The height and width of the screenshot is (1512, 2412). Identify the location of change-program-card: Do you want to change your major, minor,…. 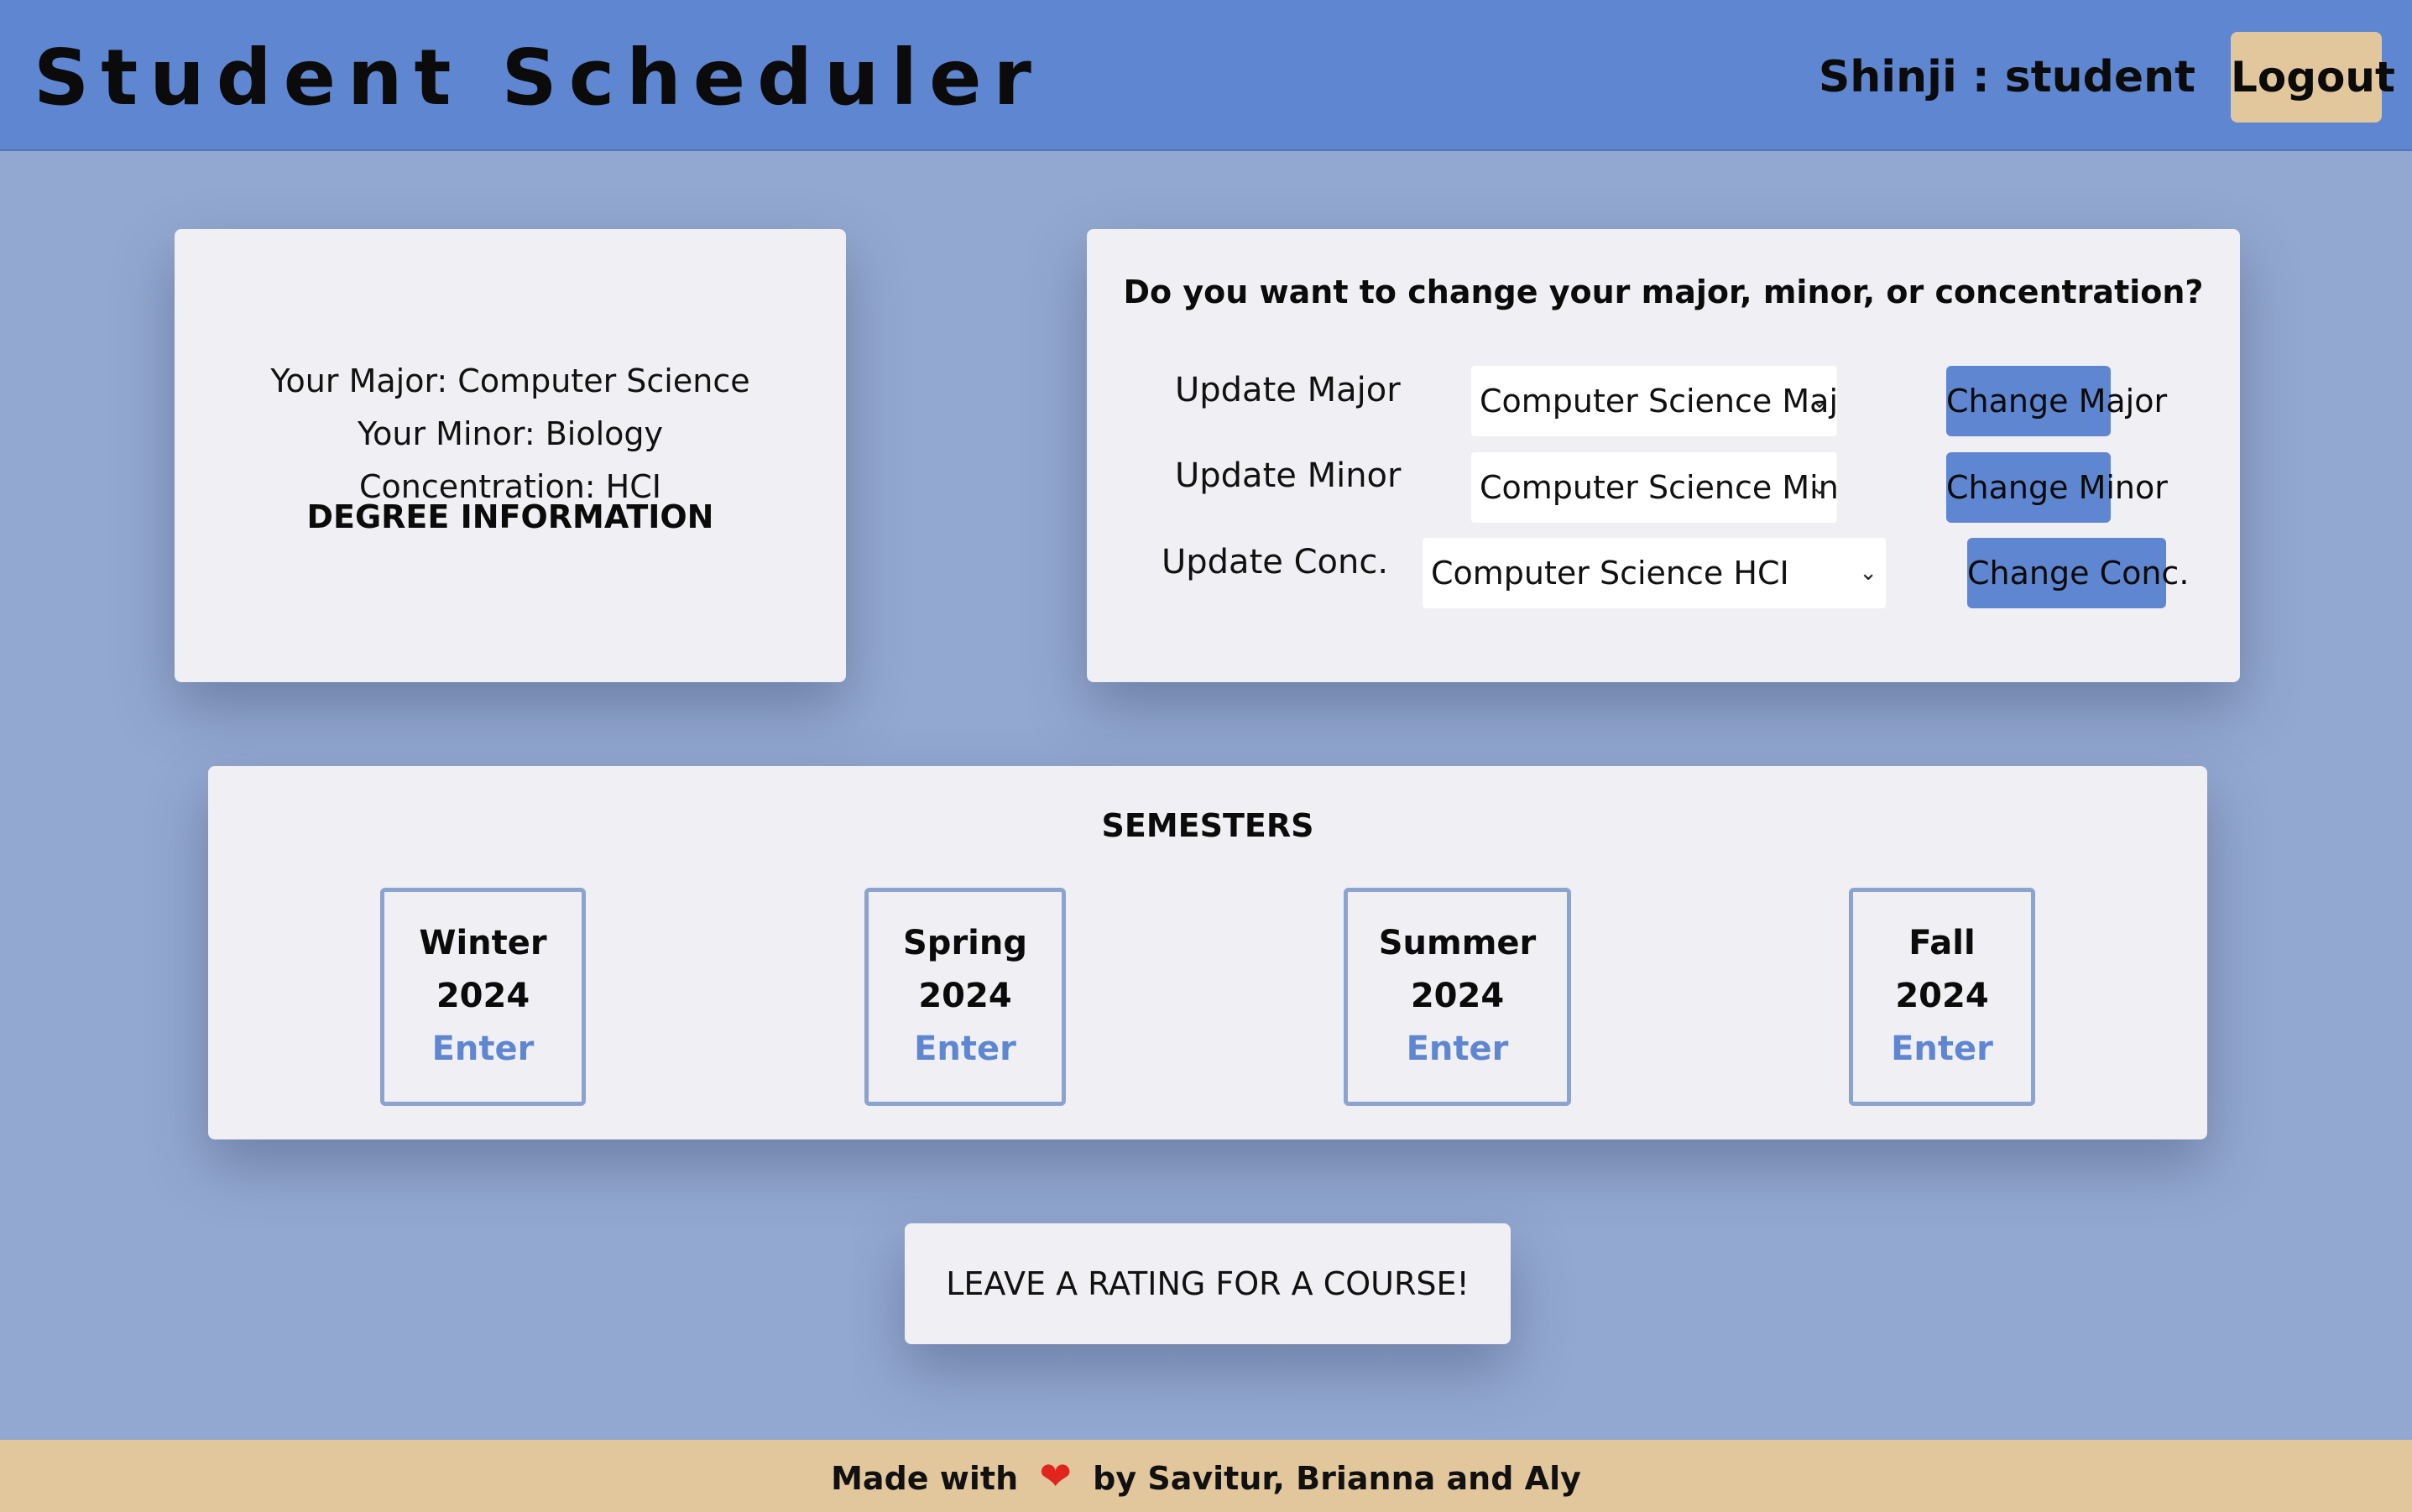
(1663, 456).